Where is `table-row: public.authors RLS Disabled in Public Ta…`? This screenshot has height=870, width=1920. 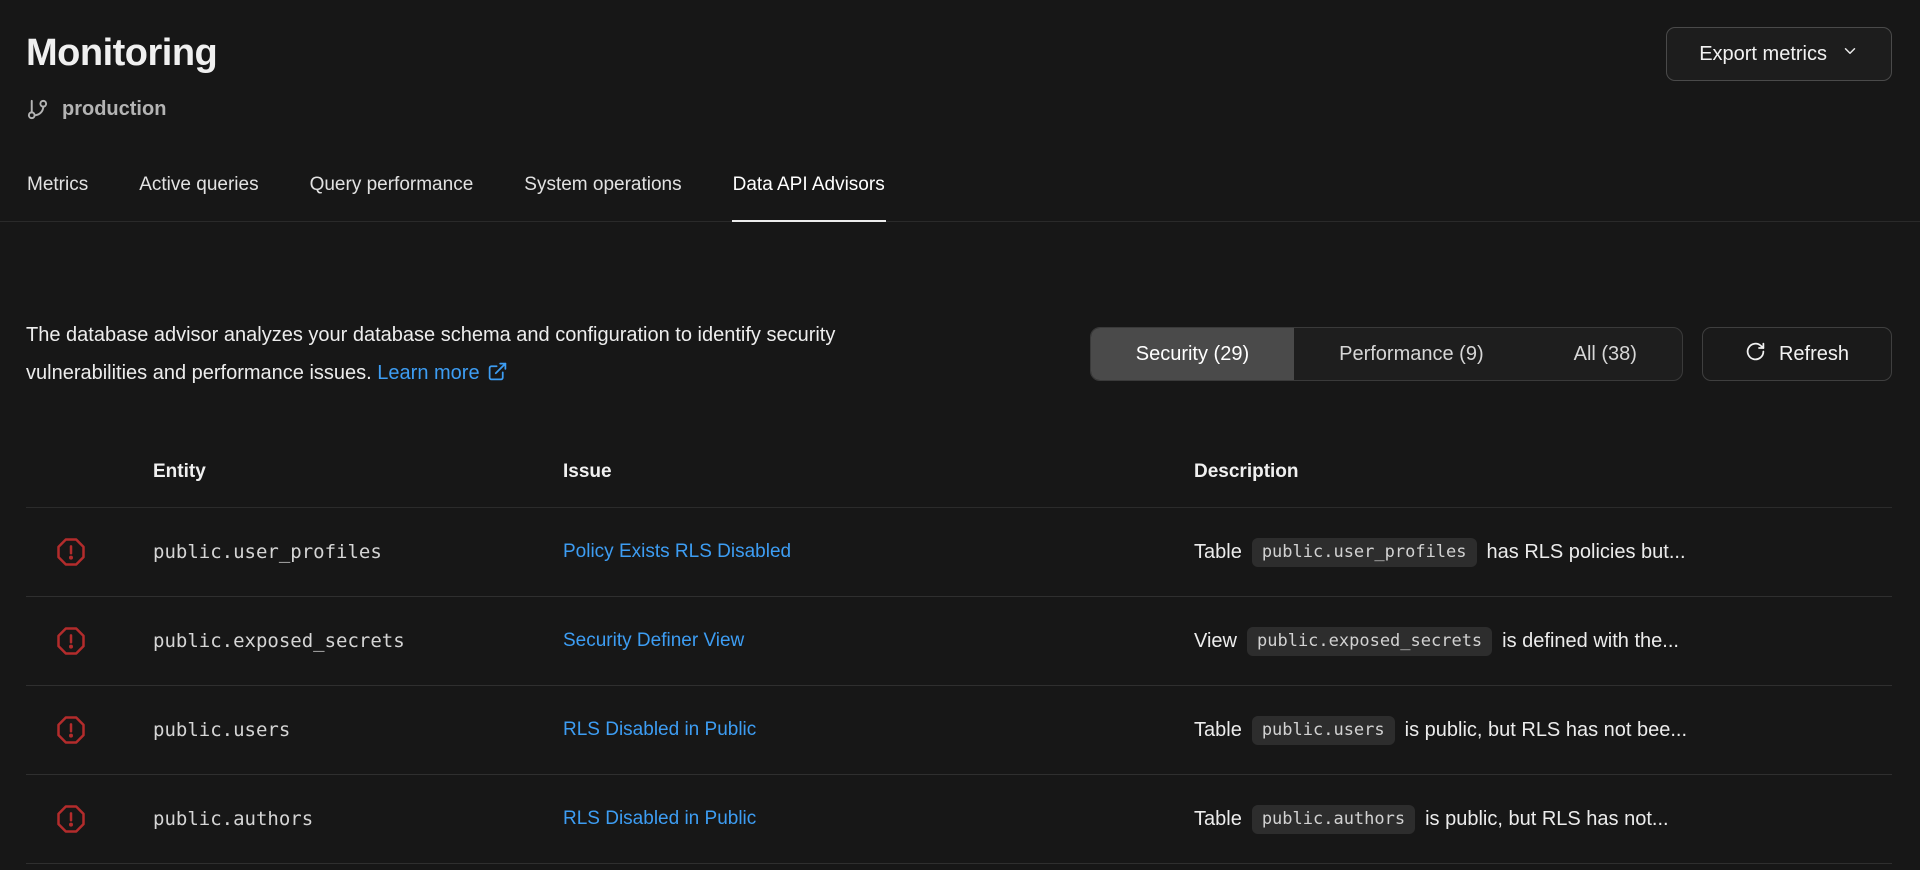 table-row: public.authors RLS Disabled in Public Ta… is located at coordinates (959, 819).